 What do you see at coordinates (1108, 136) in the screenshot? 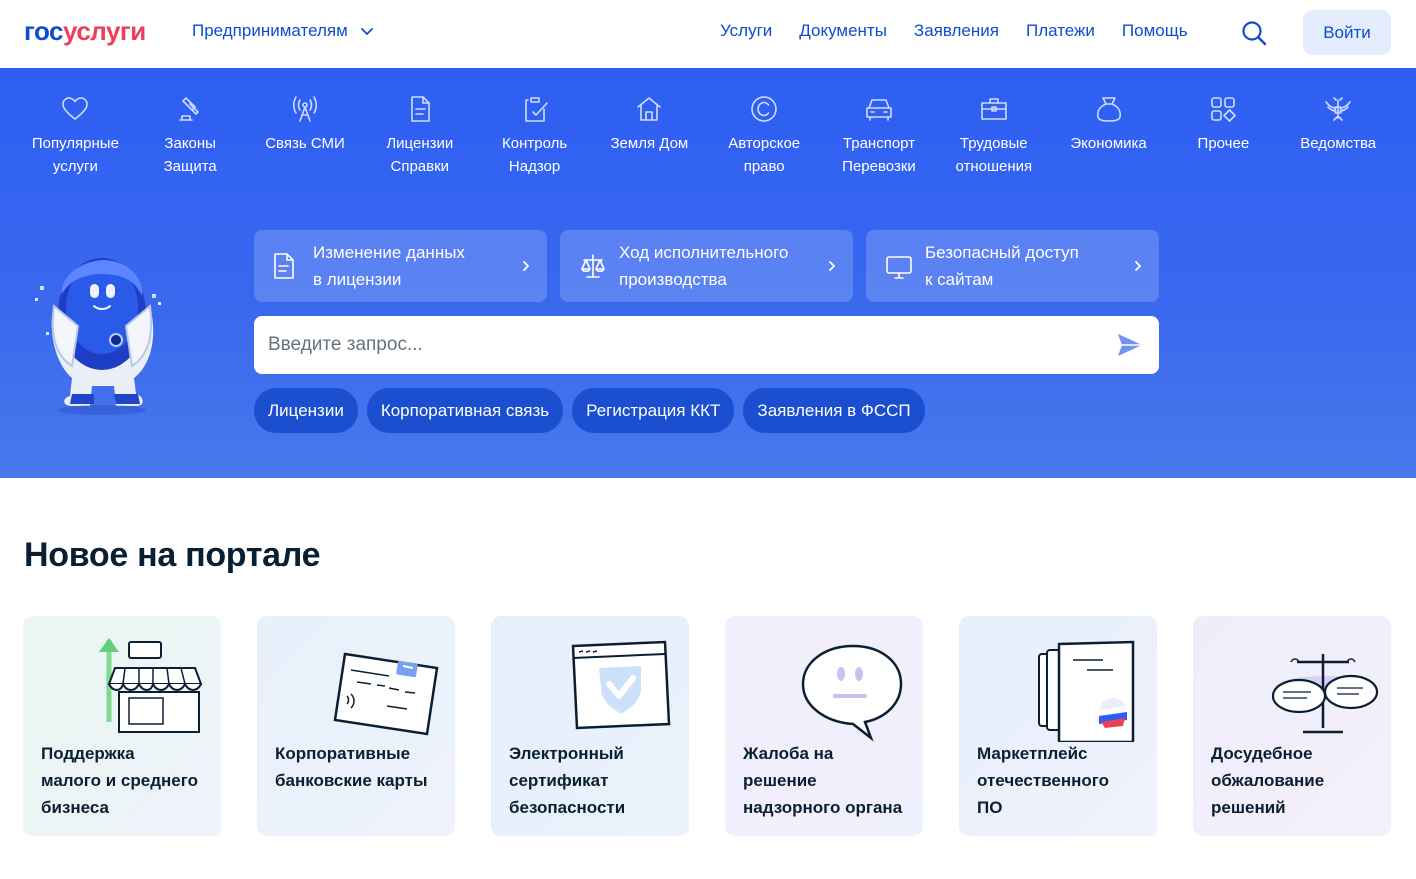
I see `category-economy: Экономика` at bounding box center [1108, 136].